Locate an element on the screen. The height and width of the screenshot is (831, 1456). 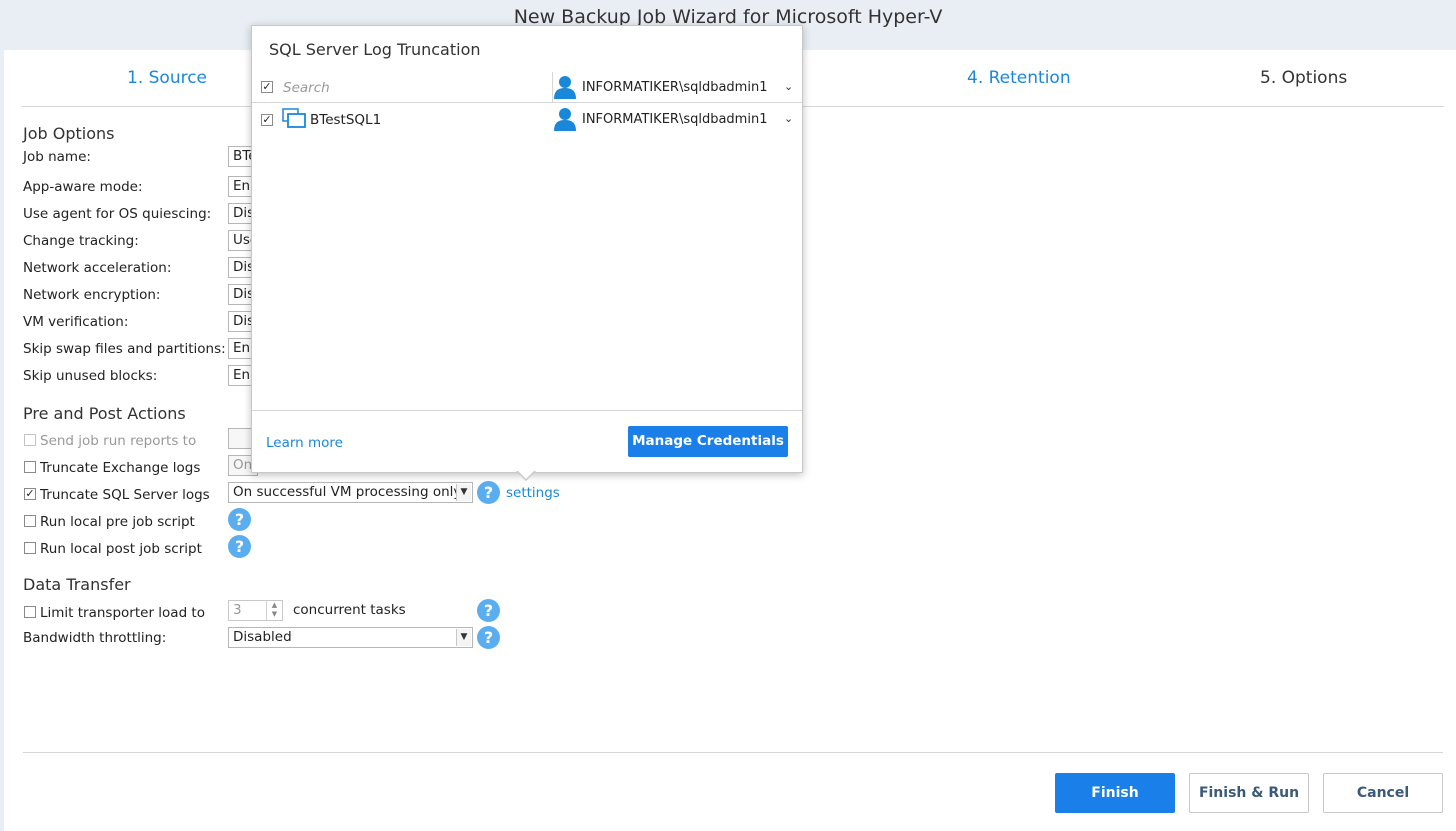
send-reports-label: Send job run reports to is located at coordinates (118, 441).